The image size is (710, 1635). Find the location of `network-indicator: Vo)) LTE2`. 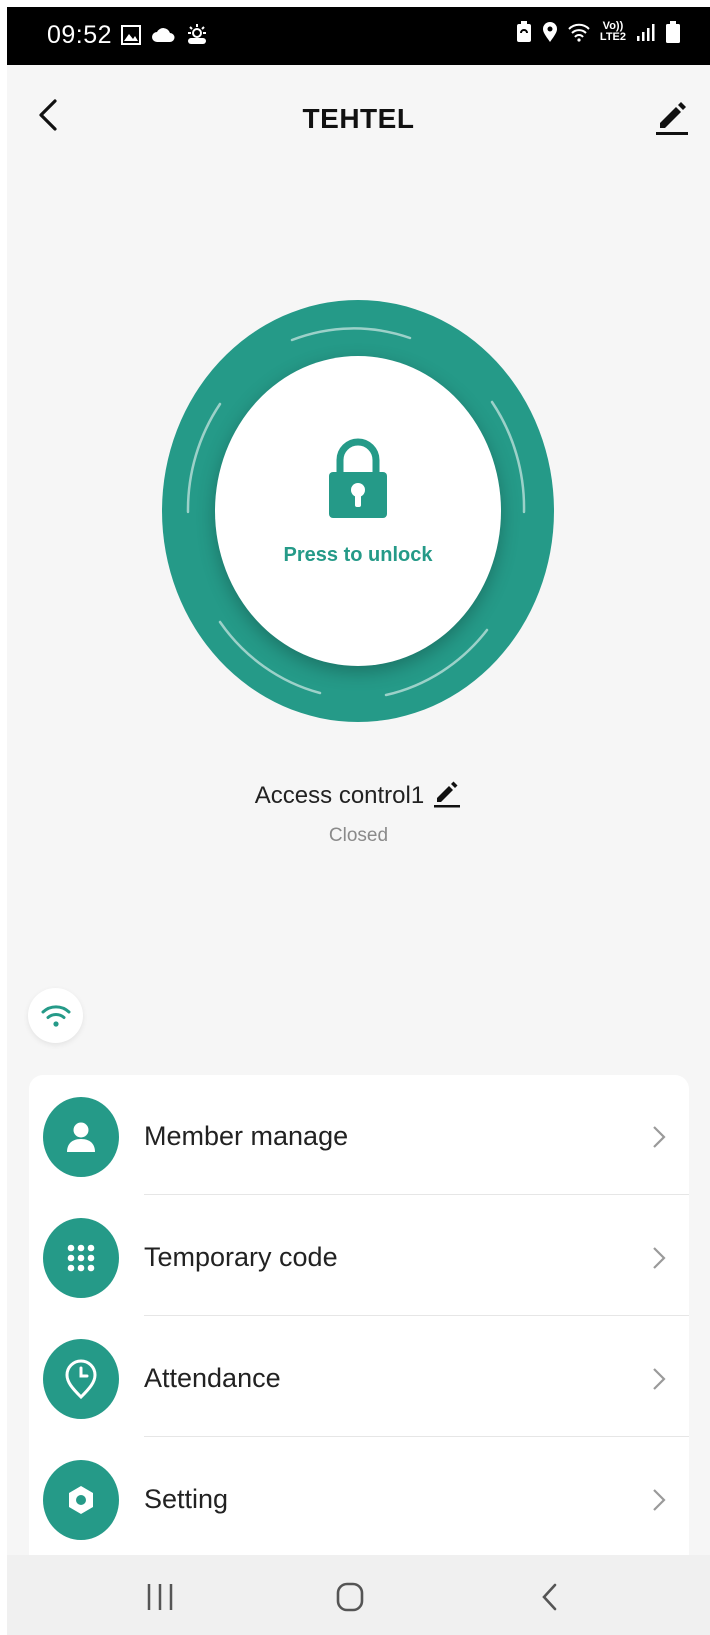

network-indicator: Vo)) LTE2 is located at coordinates (613, 32).